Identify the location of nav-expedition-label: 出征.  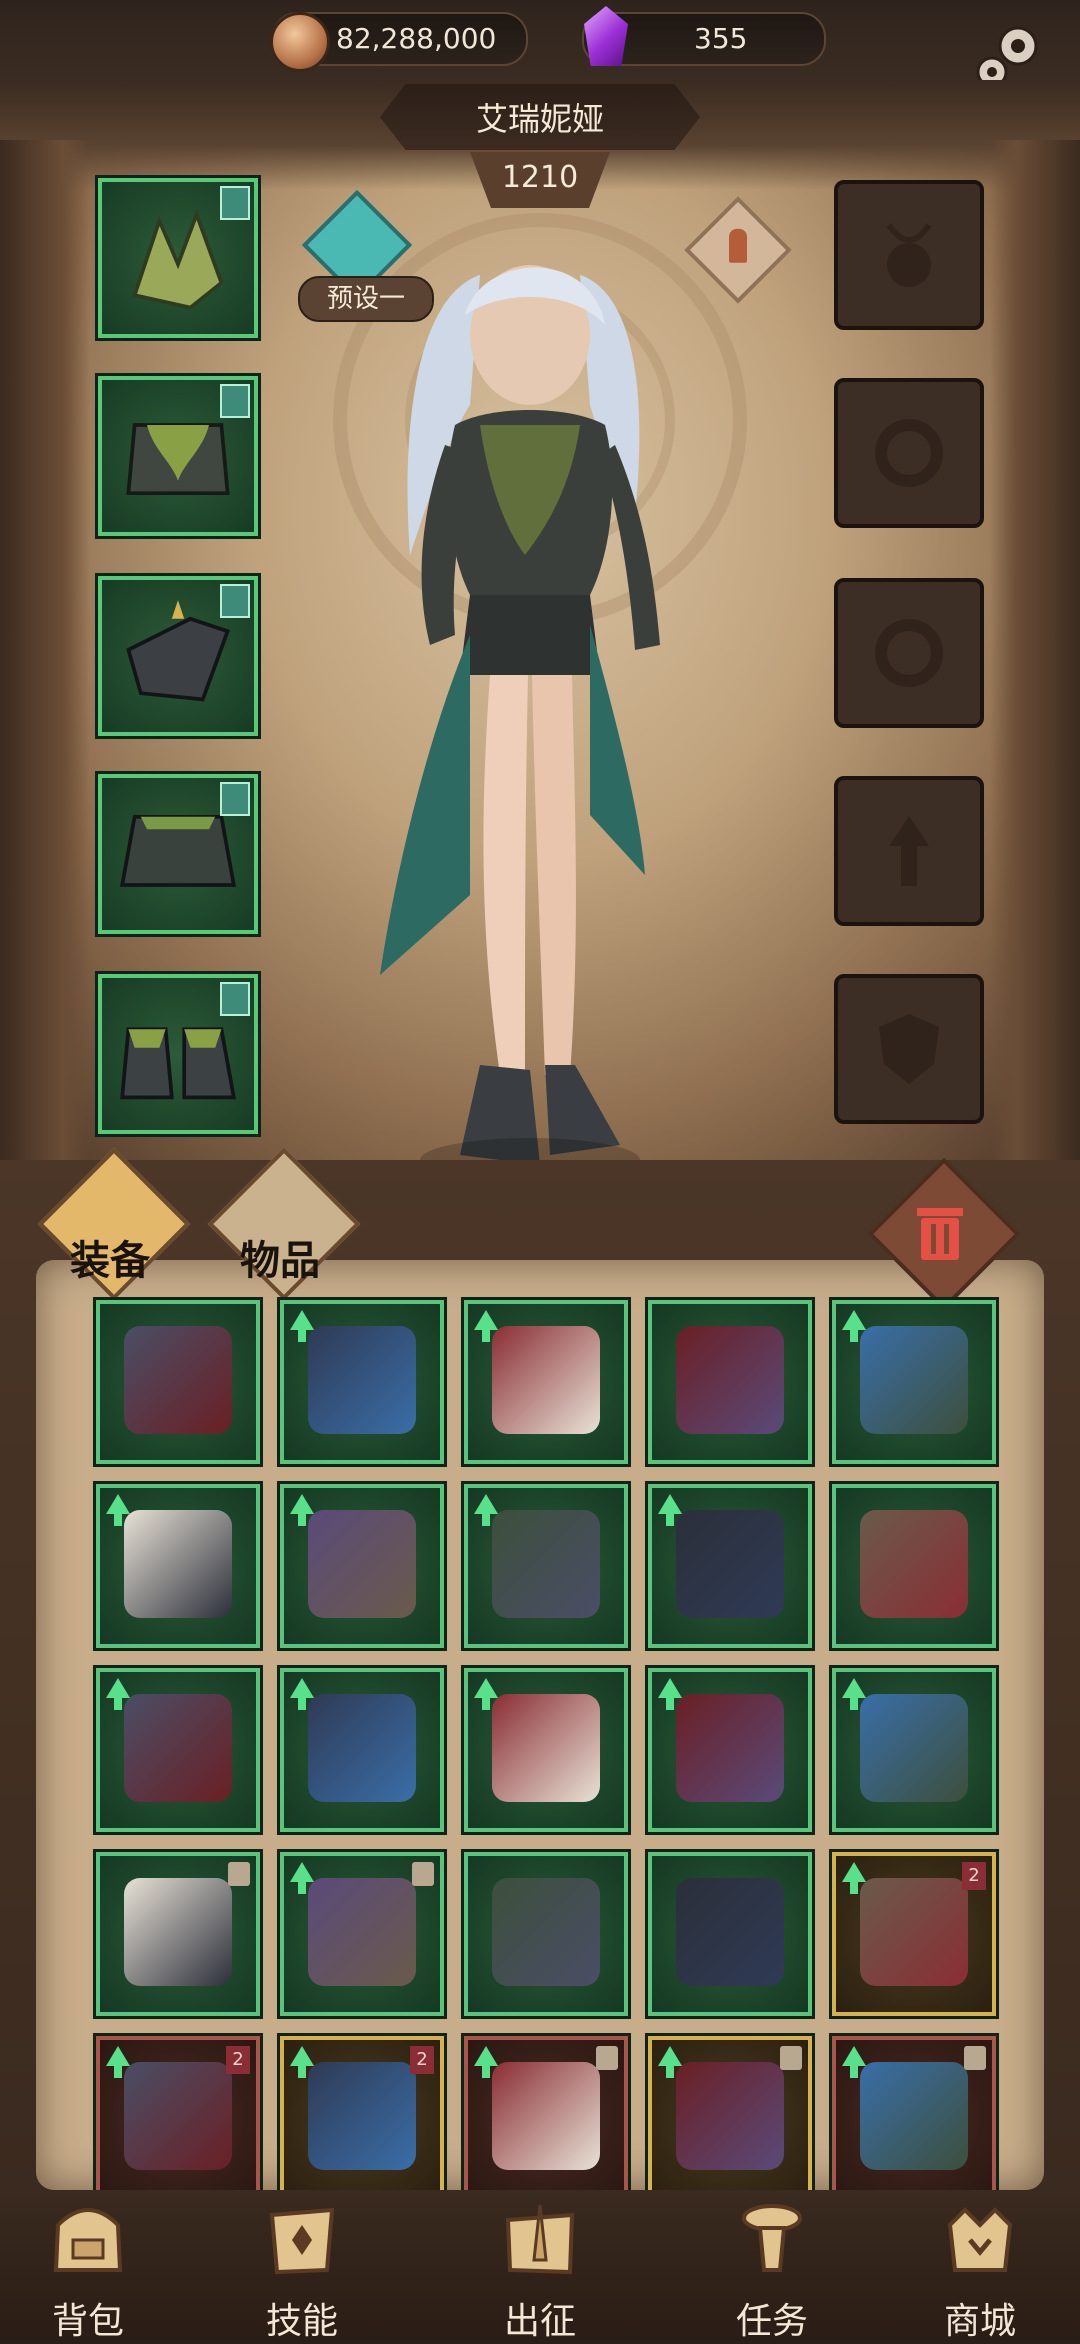
(539, 2321).